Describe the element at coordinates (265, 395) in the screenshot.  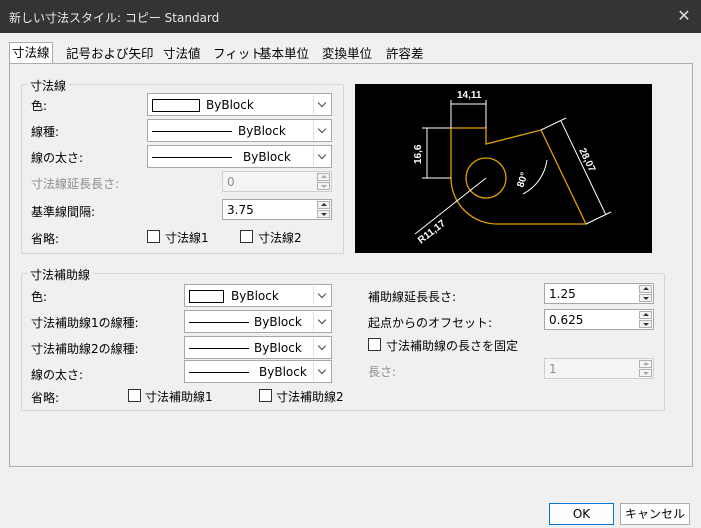
I see `suppress-ext-line-2-checkbox` at that location.